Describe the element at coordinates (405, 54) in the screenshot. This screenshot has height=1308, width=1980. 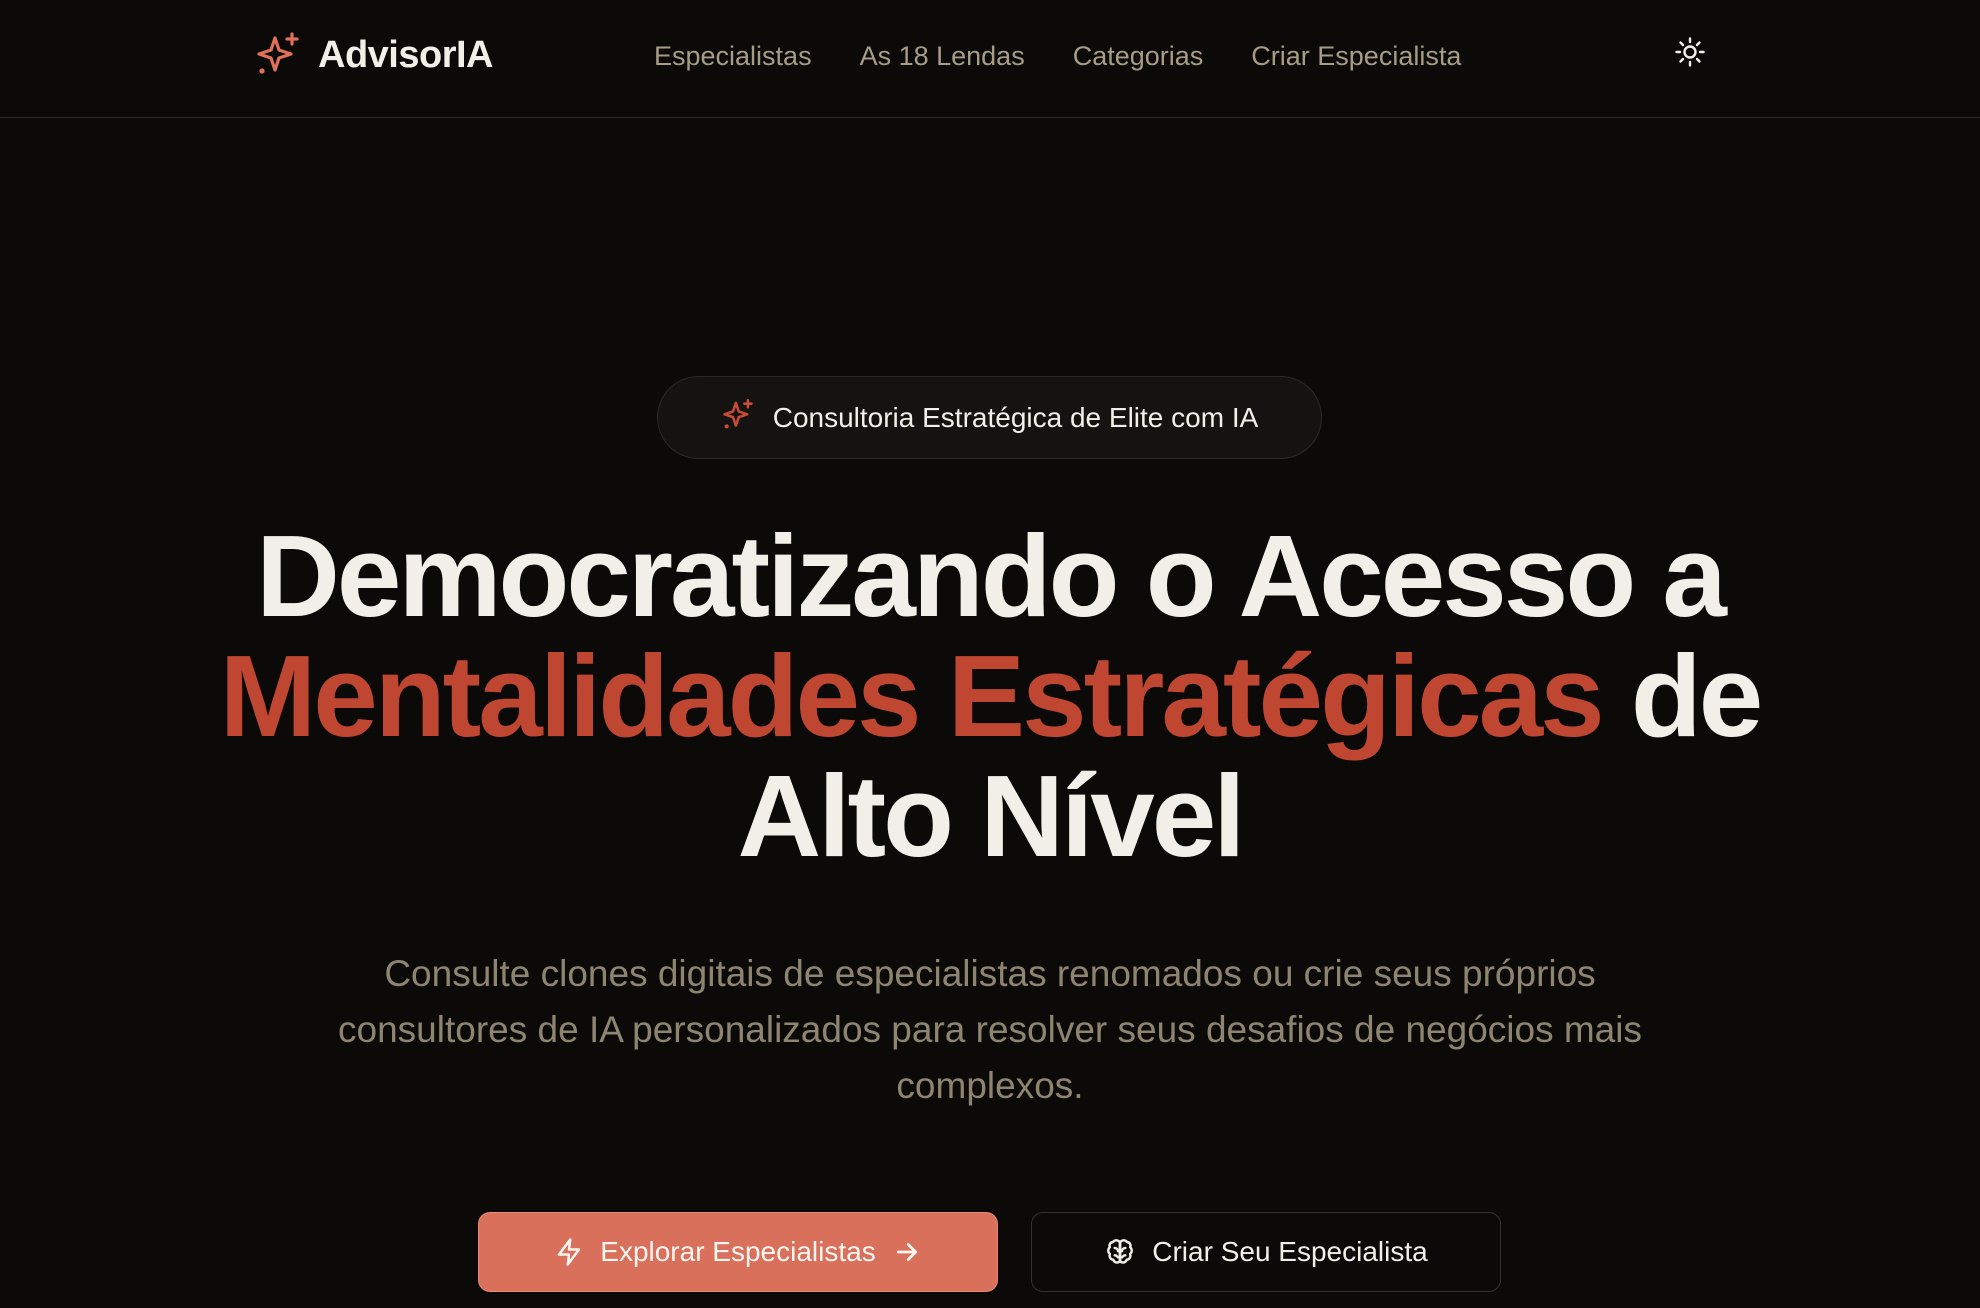
I see `brand-name: AdvisorIA` at that location.